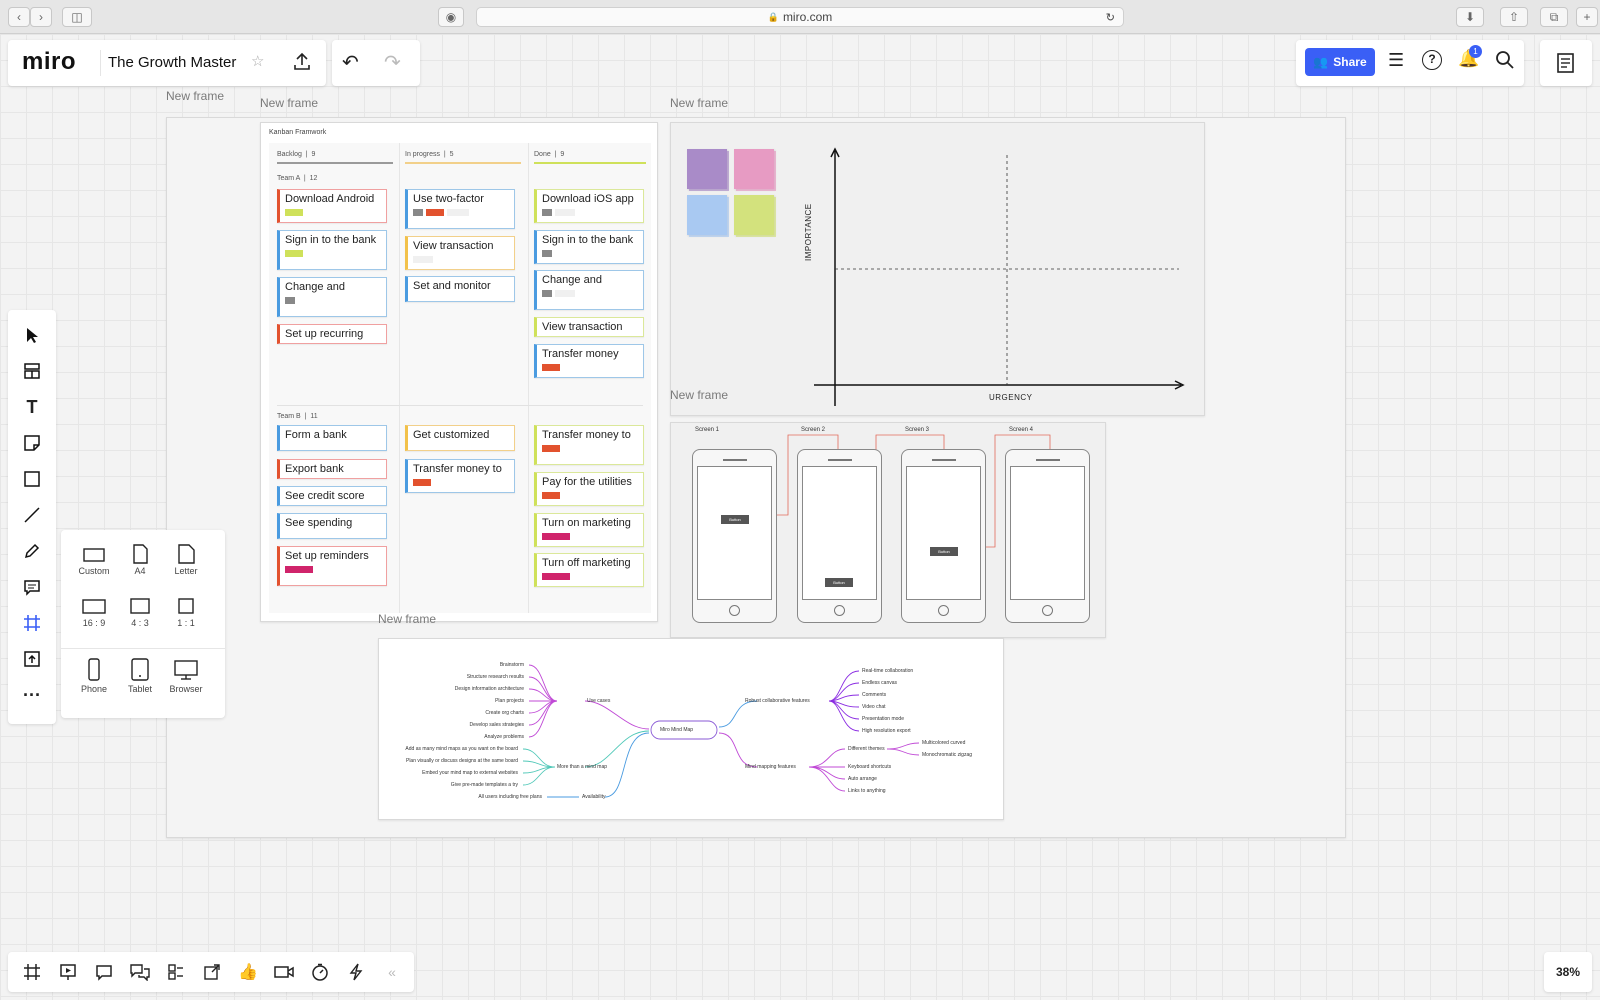  What do you see at coordinates (699, 103) in the screenshot?
I see `frame-label-matrix: New frame` at bounding box center [699, 103].